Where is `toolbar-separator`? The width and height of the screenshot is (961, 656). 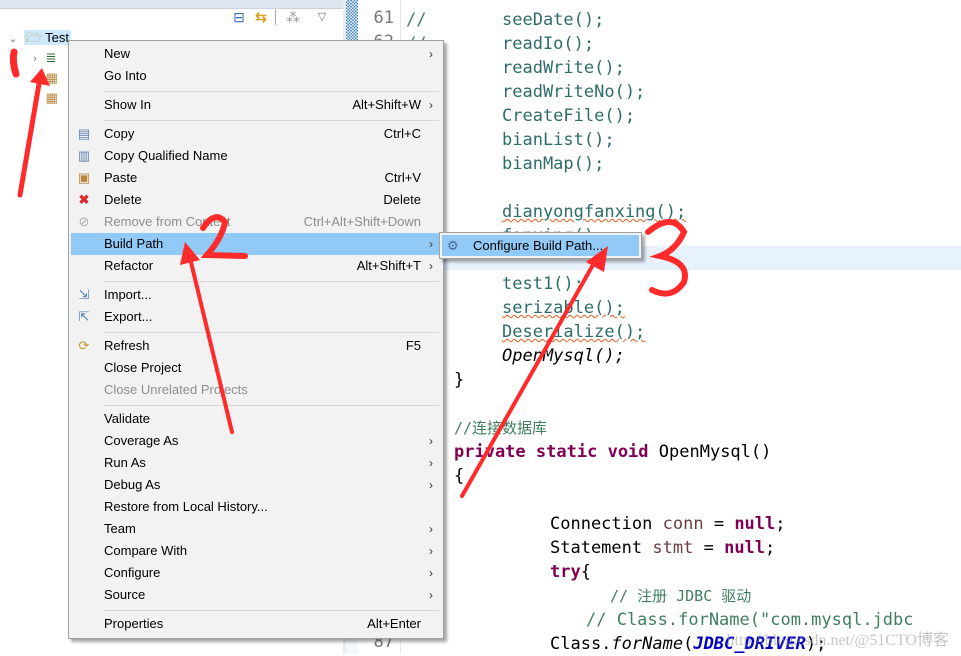
toolbar-separator is located at coordinates (275, 17).